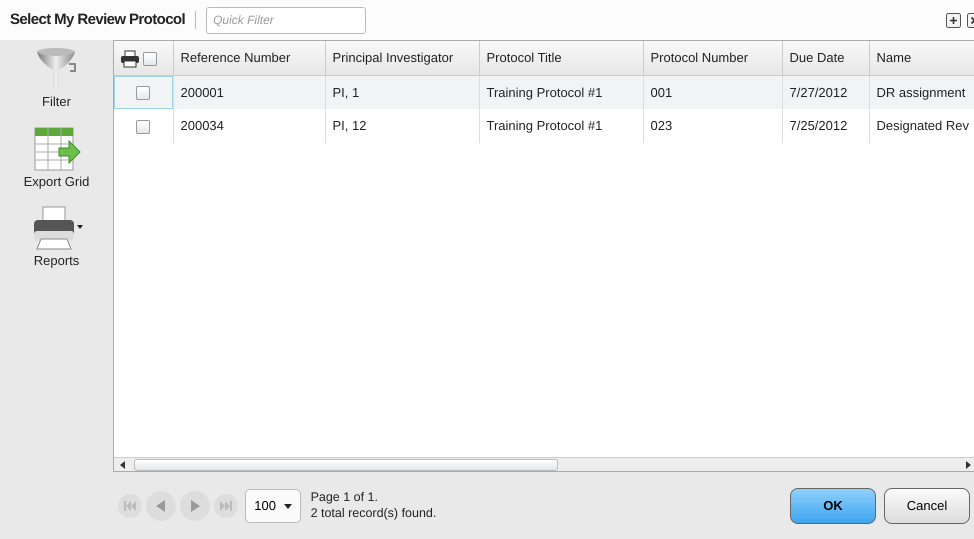  Describe the element at coordinates (288, 506) in the screenshot. I see `caret-icon` at that location.